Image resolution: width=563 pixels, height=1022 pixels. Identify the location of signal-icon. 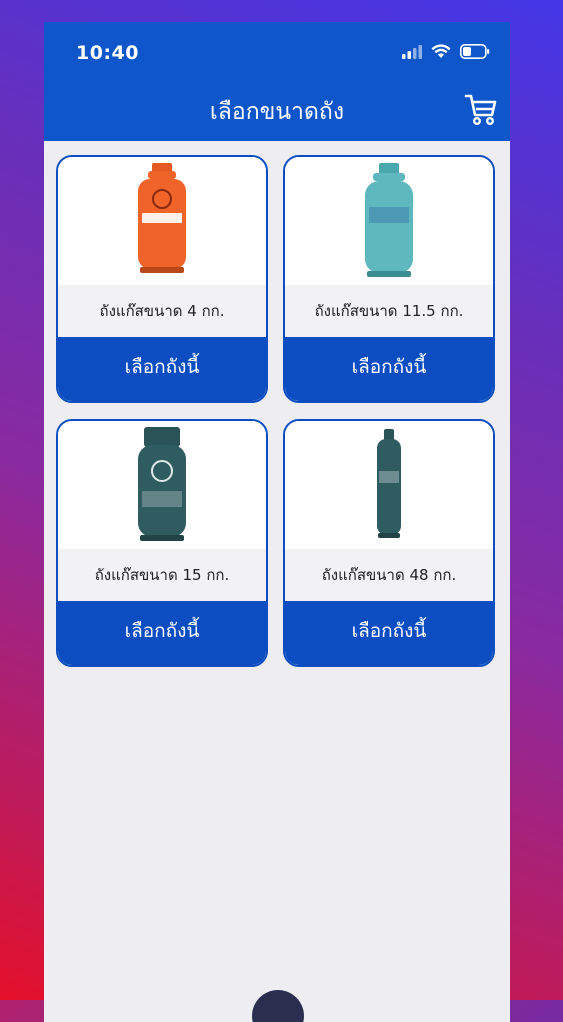
(412, 51).